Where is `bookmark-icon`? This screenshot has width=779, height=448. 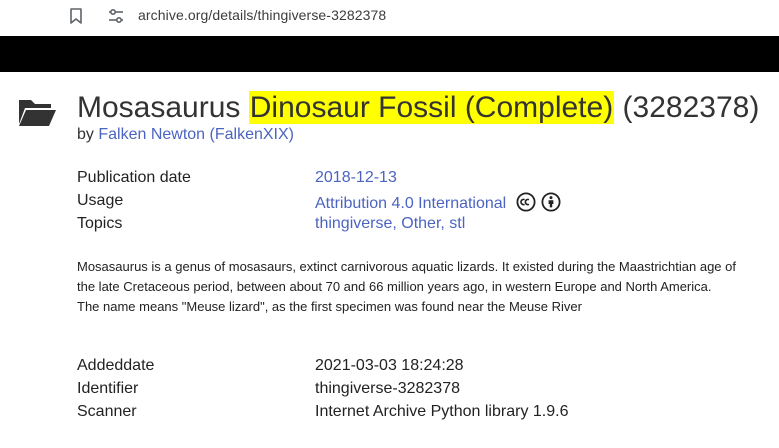 bookmark-icon is located at coordinates (76, 16).